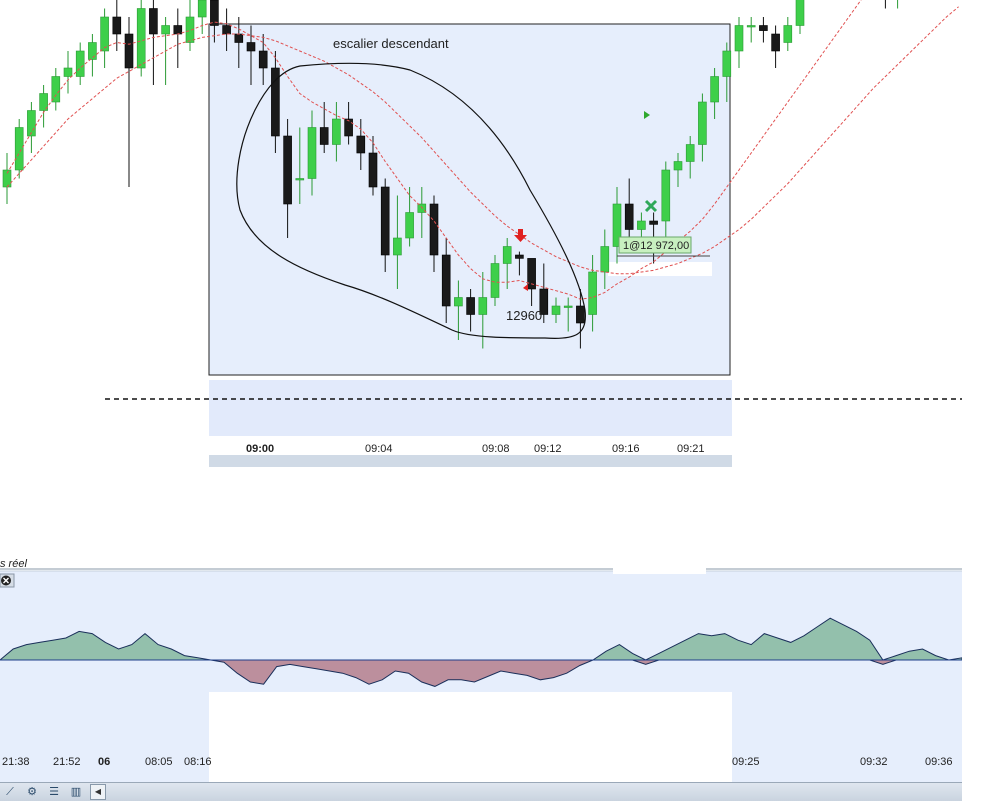 The width and height of the screenshot is (1008, 804). What do you see at coordinates (475, 449) in the screenshot?
I see `top-time-axis: 09:00 09:04 09:08 09:12 09:16 09:21` at bounding box center [475, 449].